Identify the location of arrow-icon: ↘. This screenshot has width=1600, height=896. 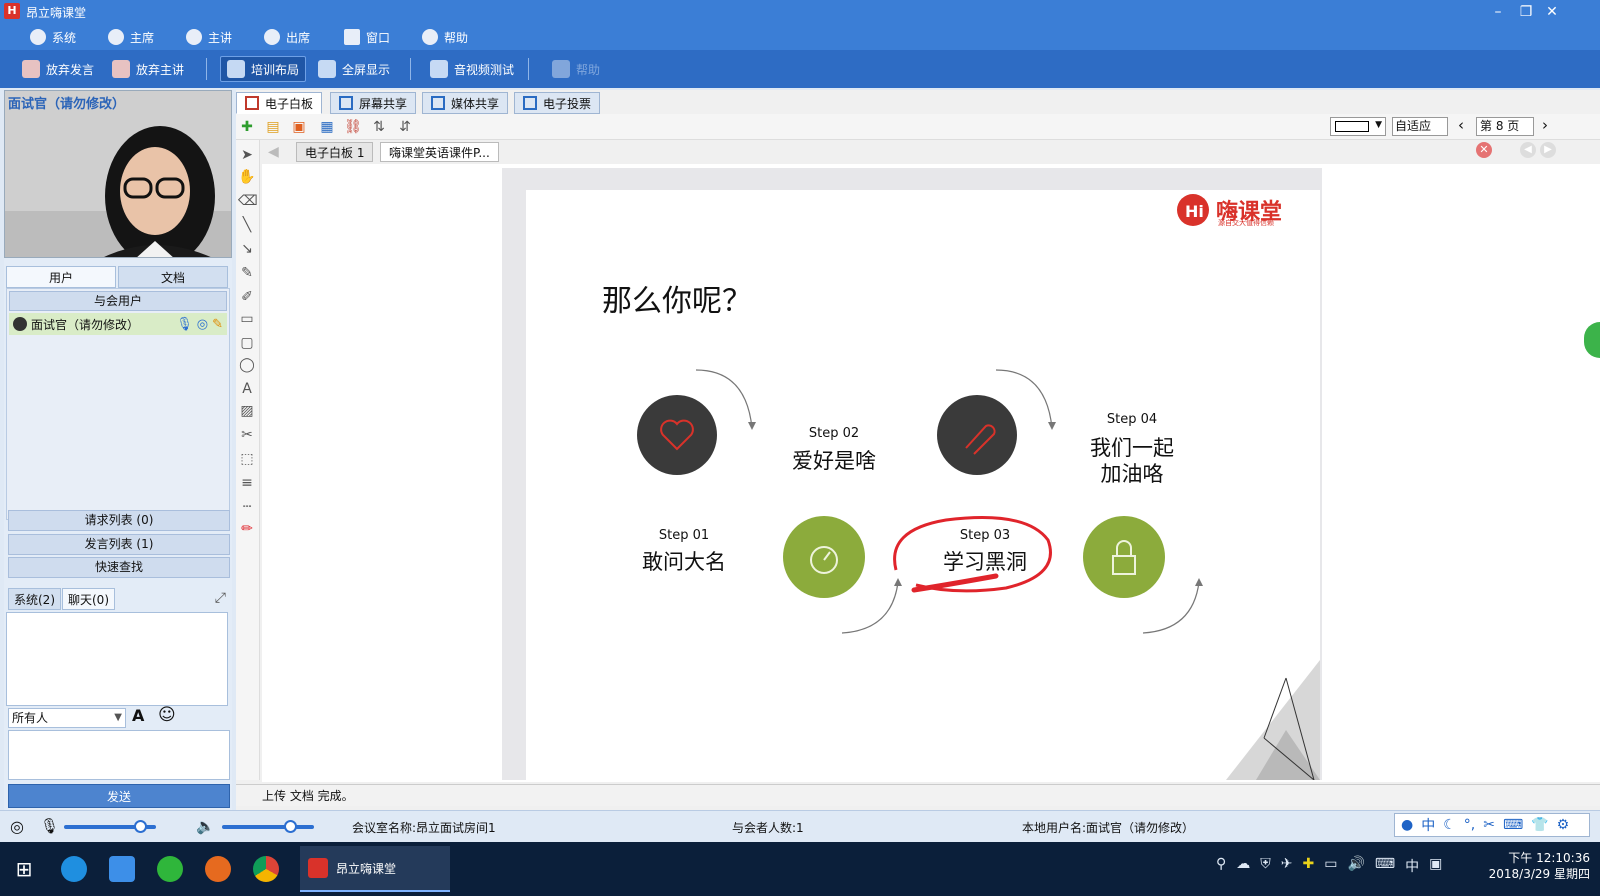
(247, 249).